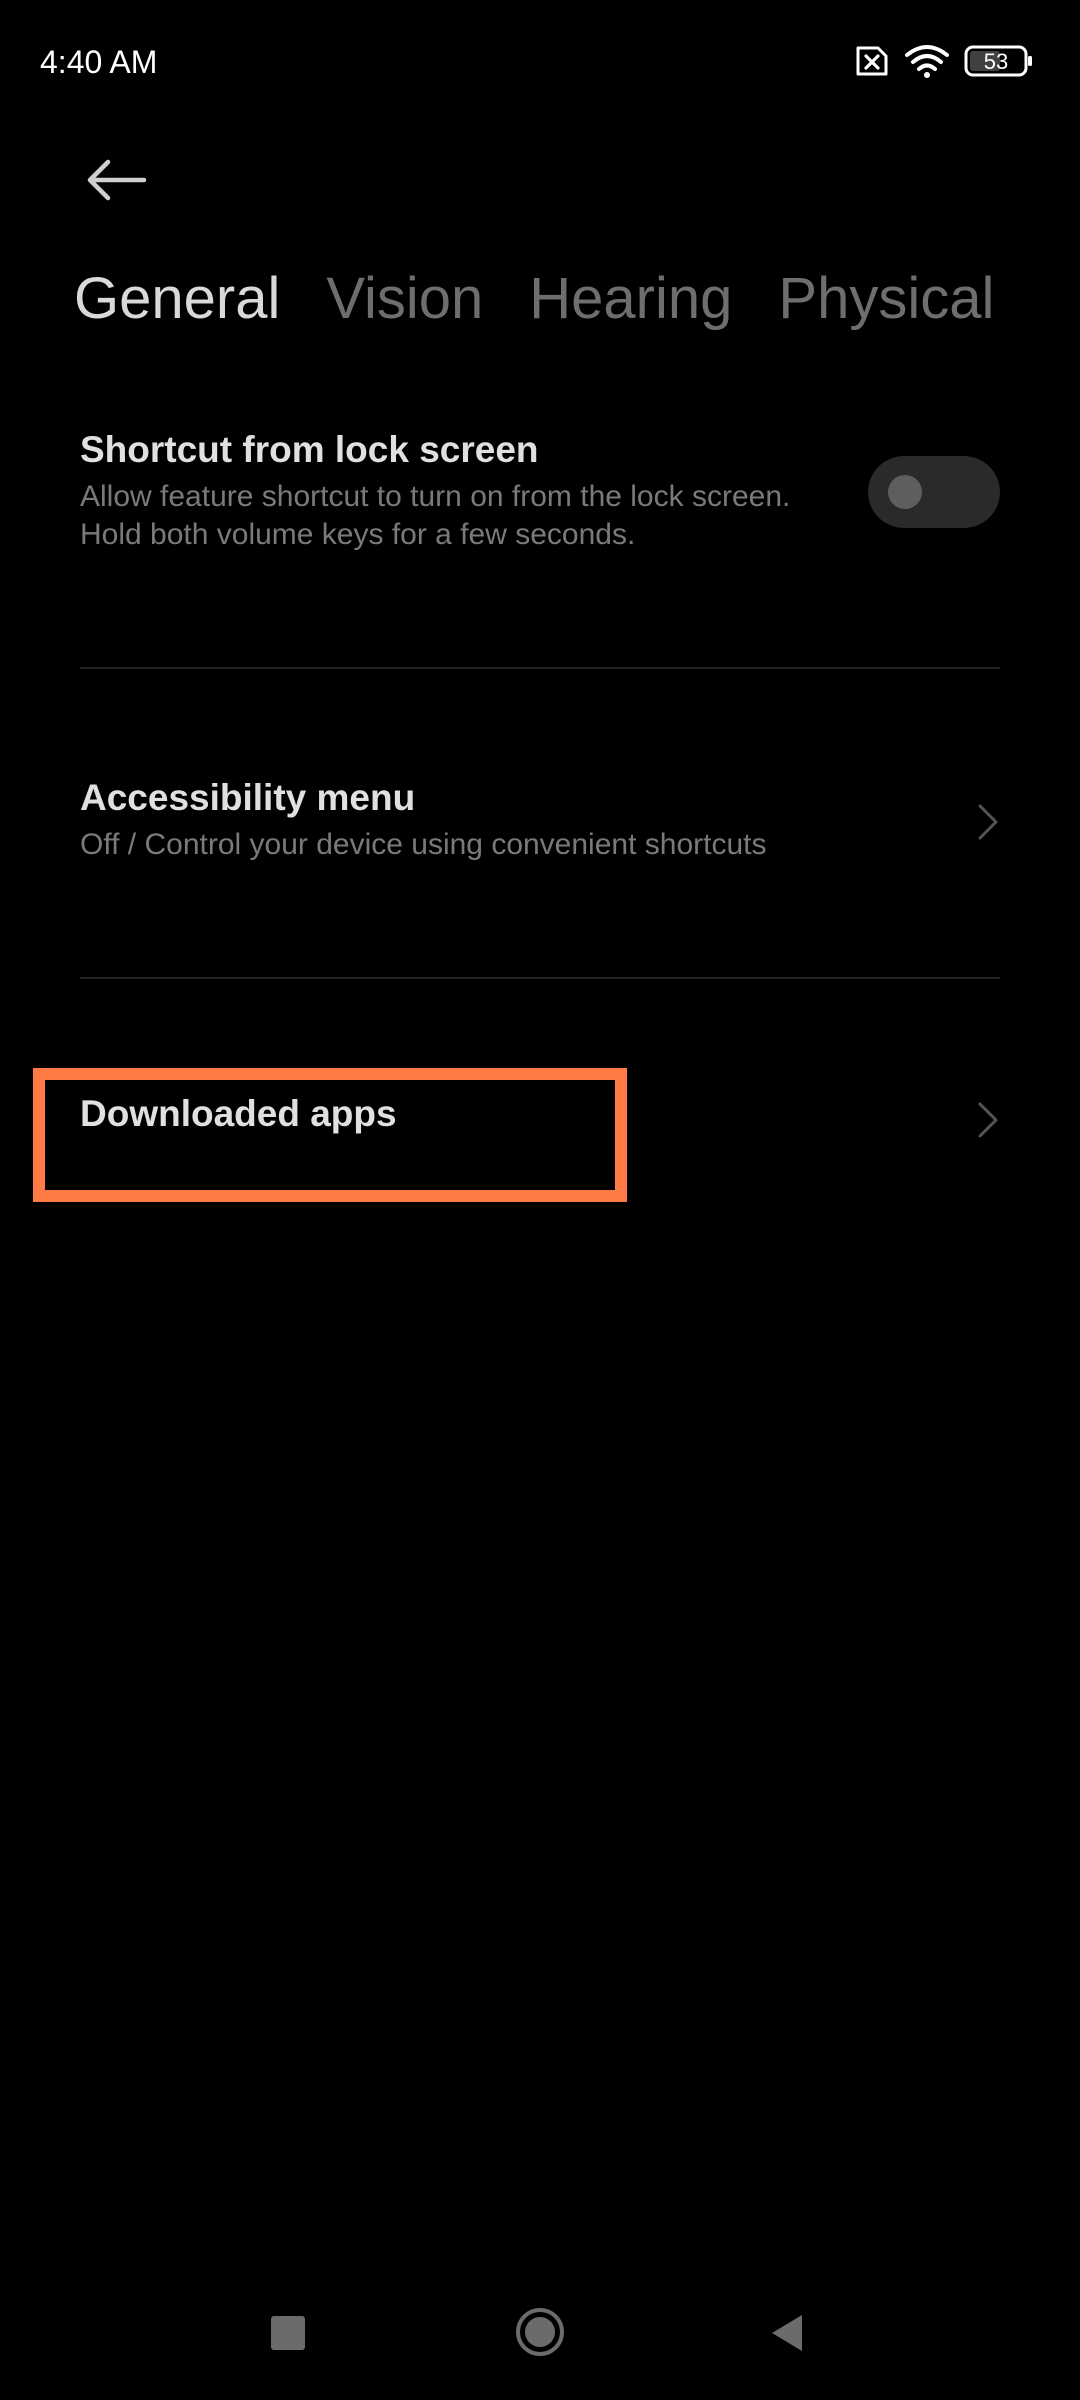 Image resolution: width=1080 pixels, height=2400 pixels. I want to click on category-tabs: General Vision Hearing Physical, so click(534, 298).